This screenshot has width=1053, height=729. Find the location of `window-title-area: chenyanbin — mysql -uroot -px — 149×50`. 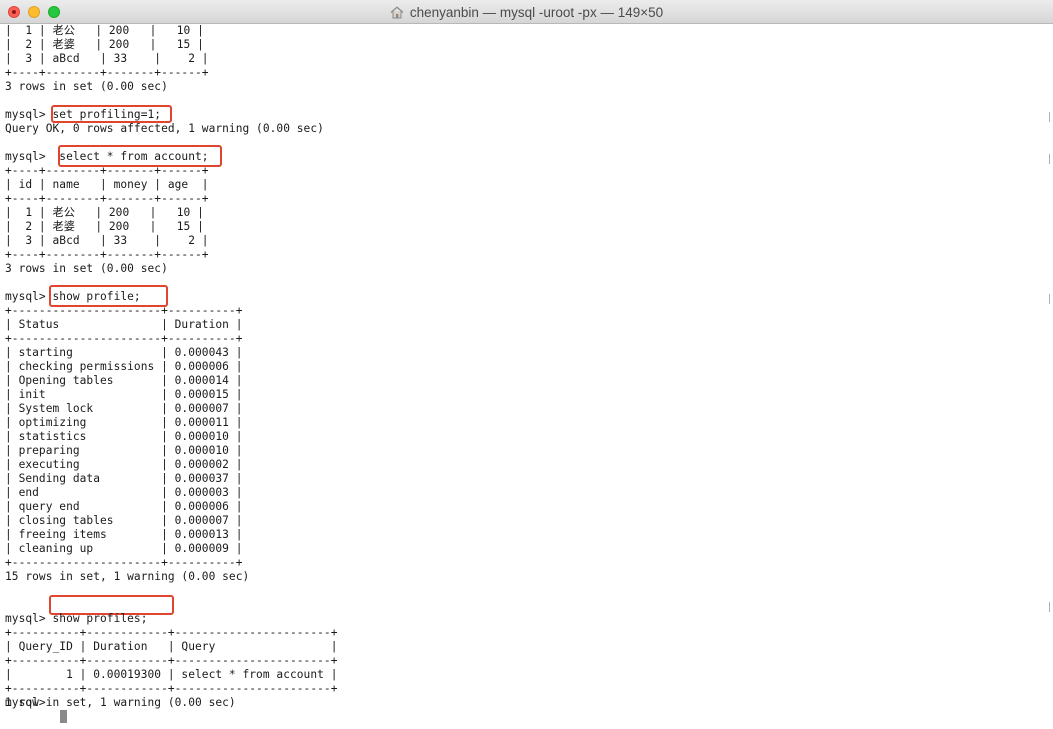

window-title-area: chenyanbin — mysql -uroot -px — 149×50 is located at coordinates (526, 12).